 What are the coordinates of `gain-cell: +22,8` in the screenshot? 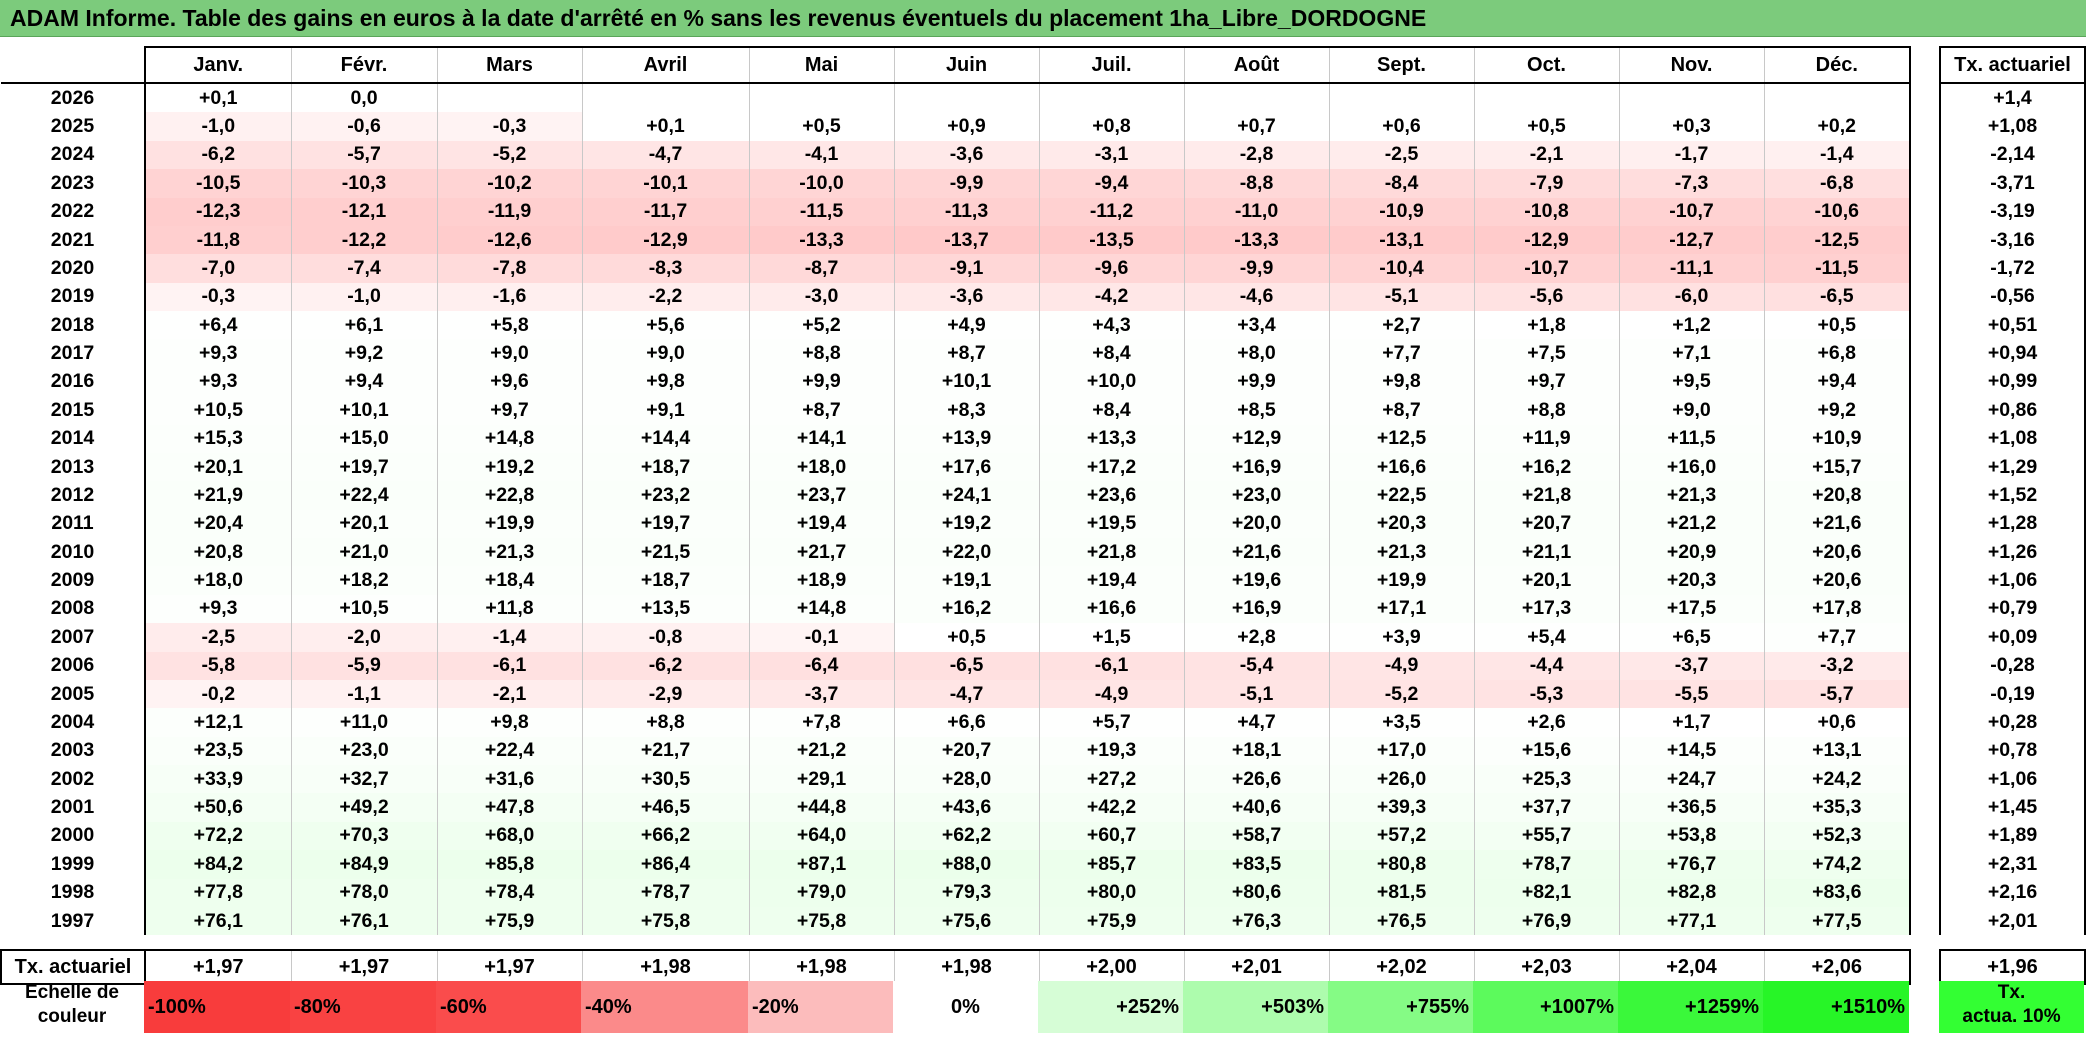 It's located at (509, 495).